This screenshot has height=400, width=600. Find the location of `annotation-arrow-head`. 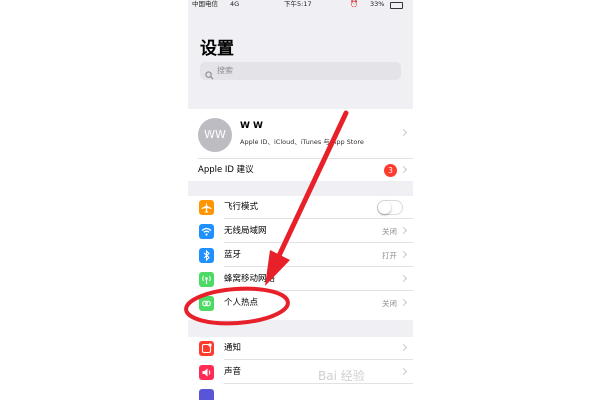

annotation-arrow-head is located at coordinates (277, 268).